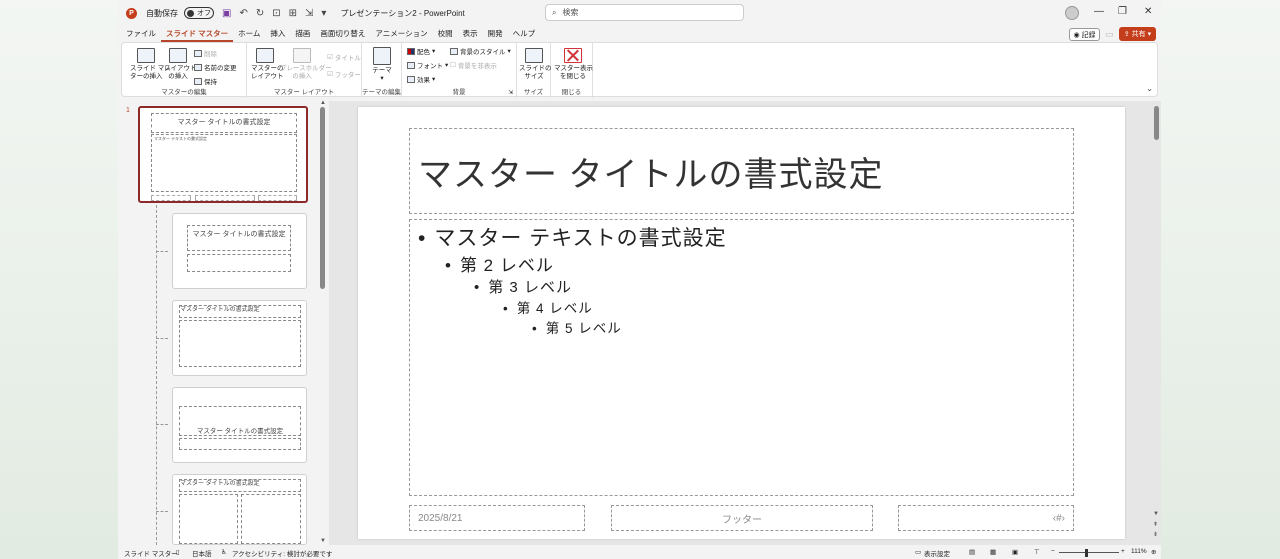  Describe the element at coordinates (215, 67) in the screenshot. I see `rename-button: 名前の変更` at that location.